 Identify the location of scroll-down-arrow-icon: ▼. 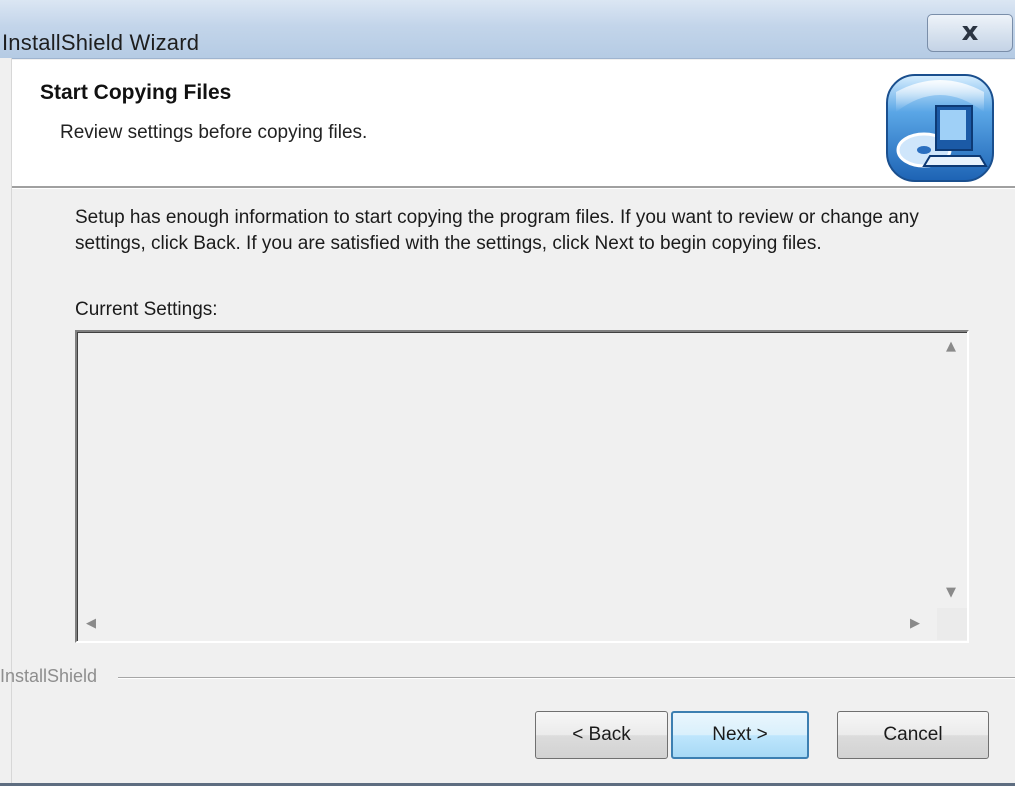
(951, 592).